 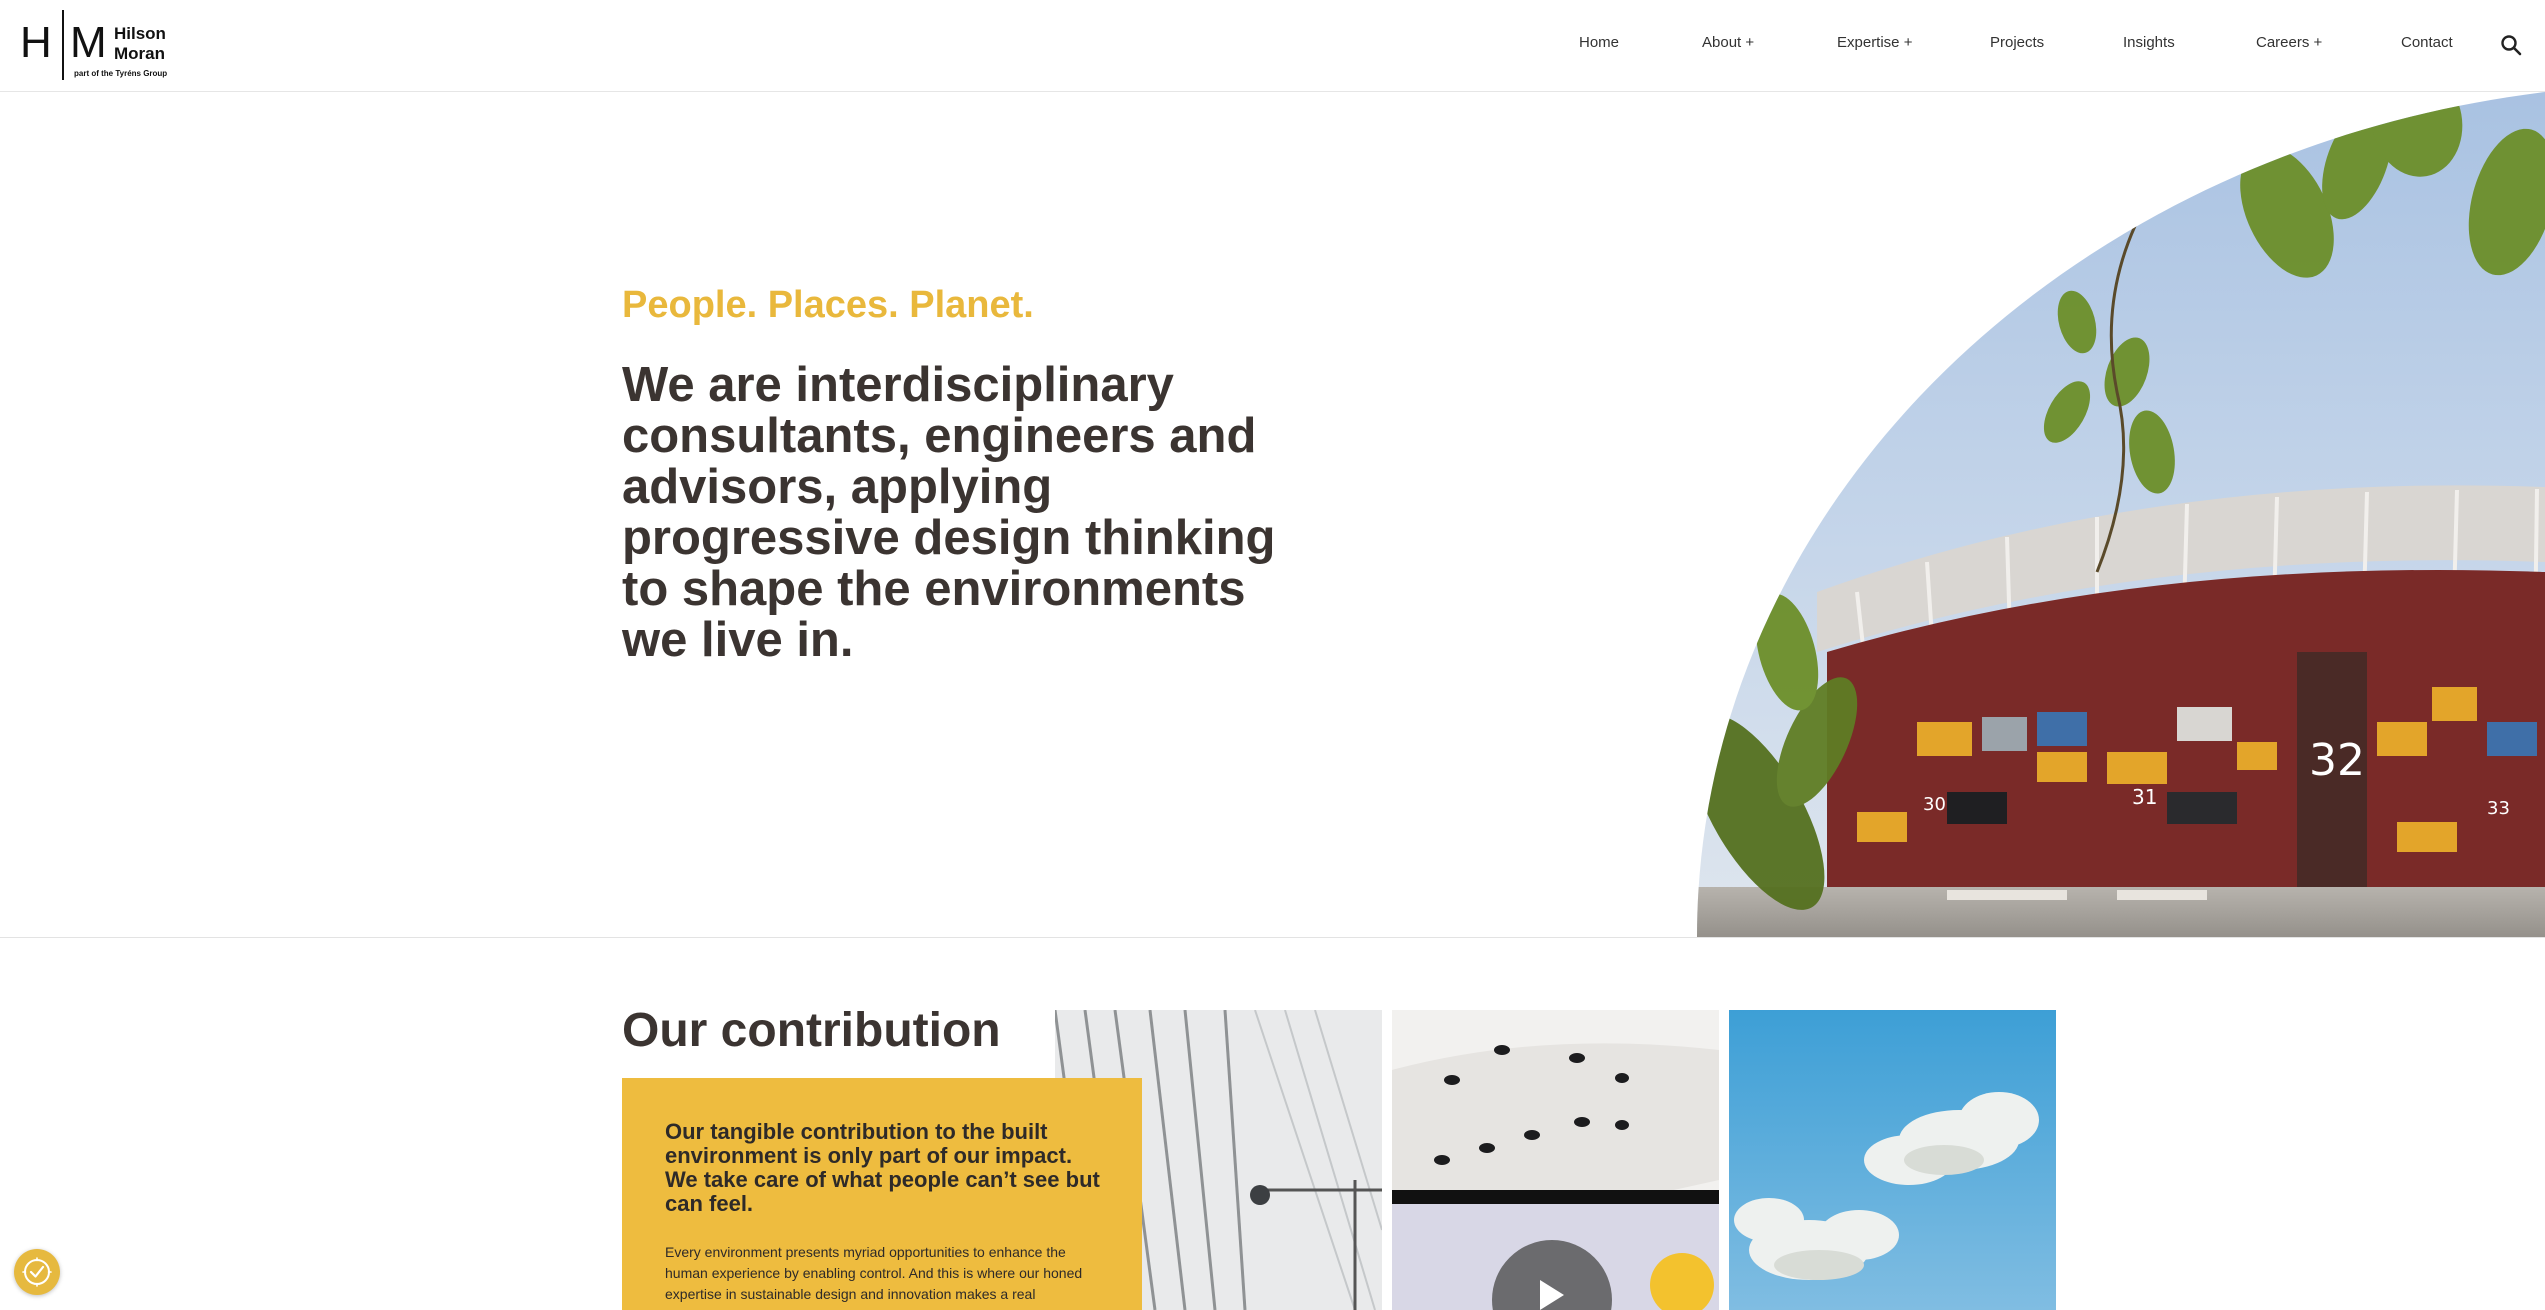 I want to click on nav-contact: Contact, so click(x=2427, y=42).